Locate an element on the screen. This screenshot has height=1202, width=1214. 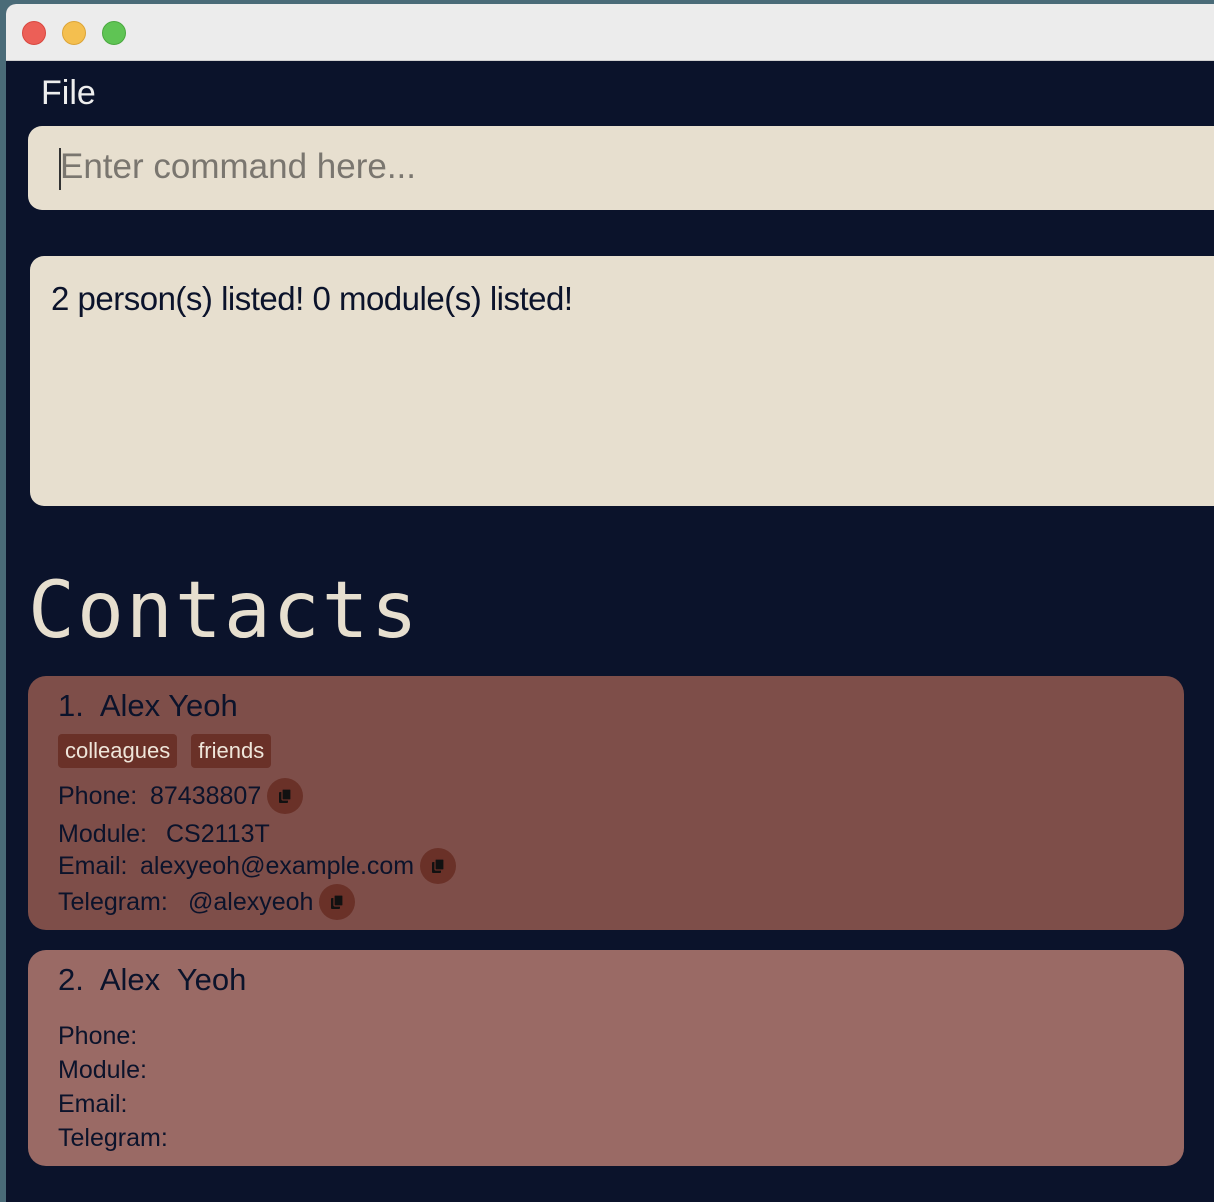
command-box is located at coordinates (621, 168).